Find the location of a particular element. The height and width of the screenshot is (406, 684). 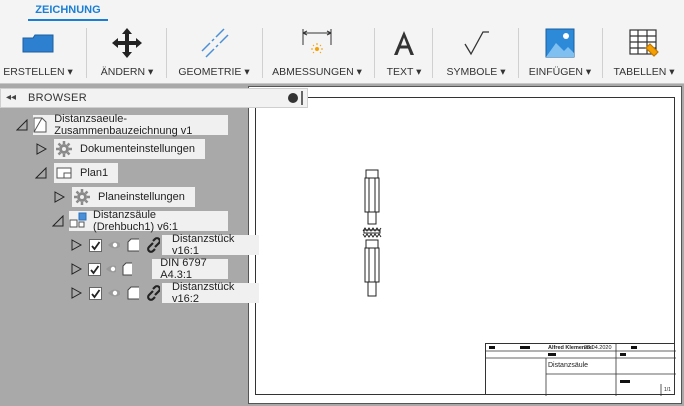

settings-node: Dokumenteinstellungen is located at coordinates (129, 149).